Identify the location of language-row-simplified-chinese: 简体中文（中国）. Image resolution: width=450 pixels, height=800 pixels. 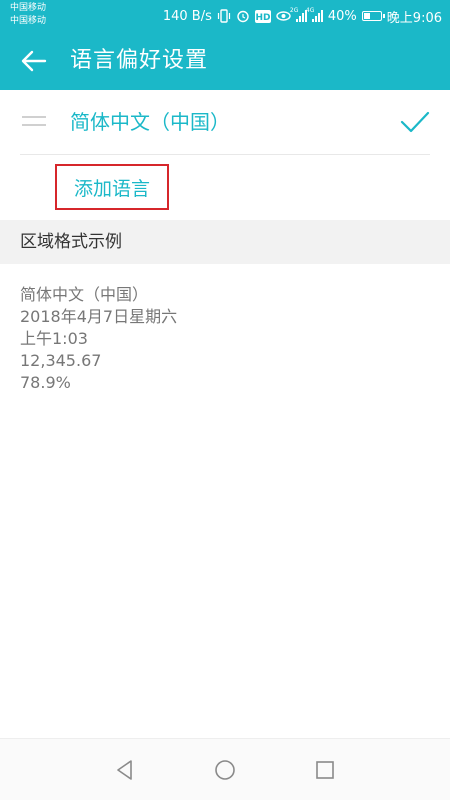
(225, 122).